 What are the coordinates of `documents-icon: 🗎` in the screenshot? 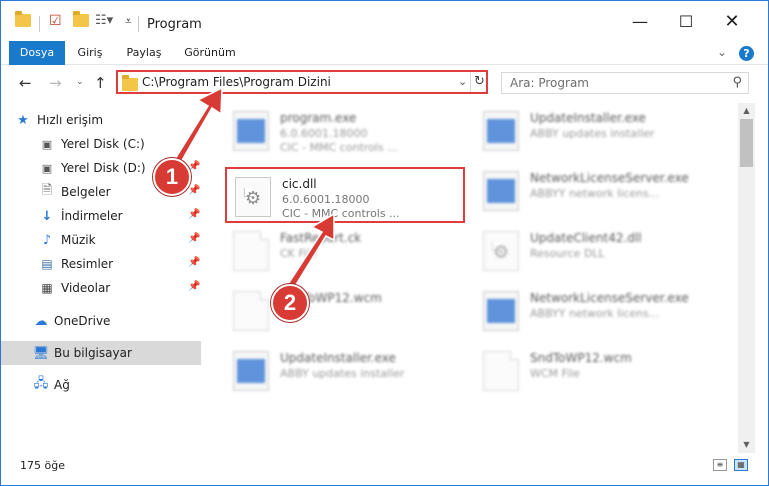 It's located at (47, 190).